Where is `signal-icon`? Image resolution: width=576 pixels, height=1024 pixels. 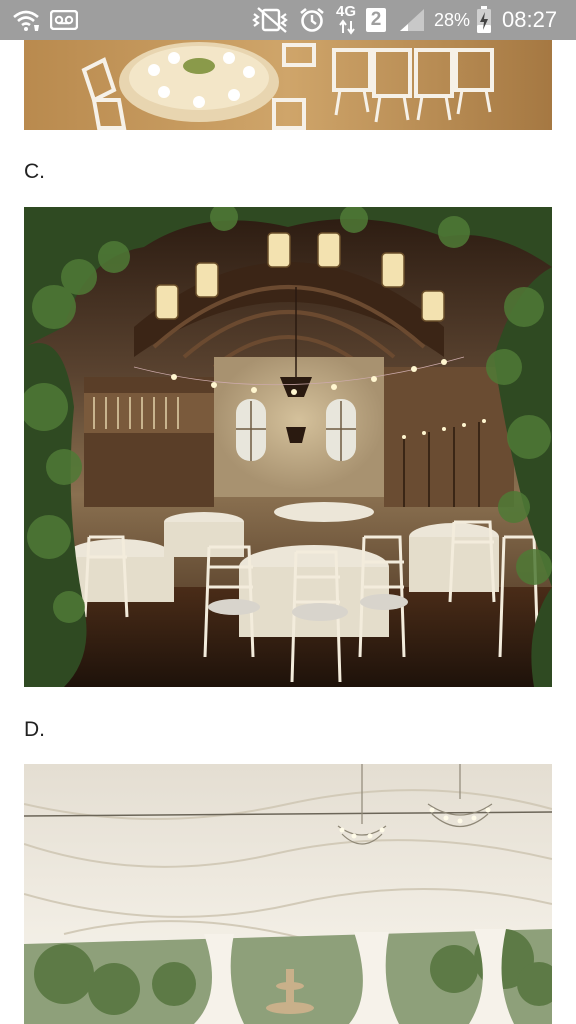 signal-icon is located at coordinates (412, 20).